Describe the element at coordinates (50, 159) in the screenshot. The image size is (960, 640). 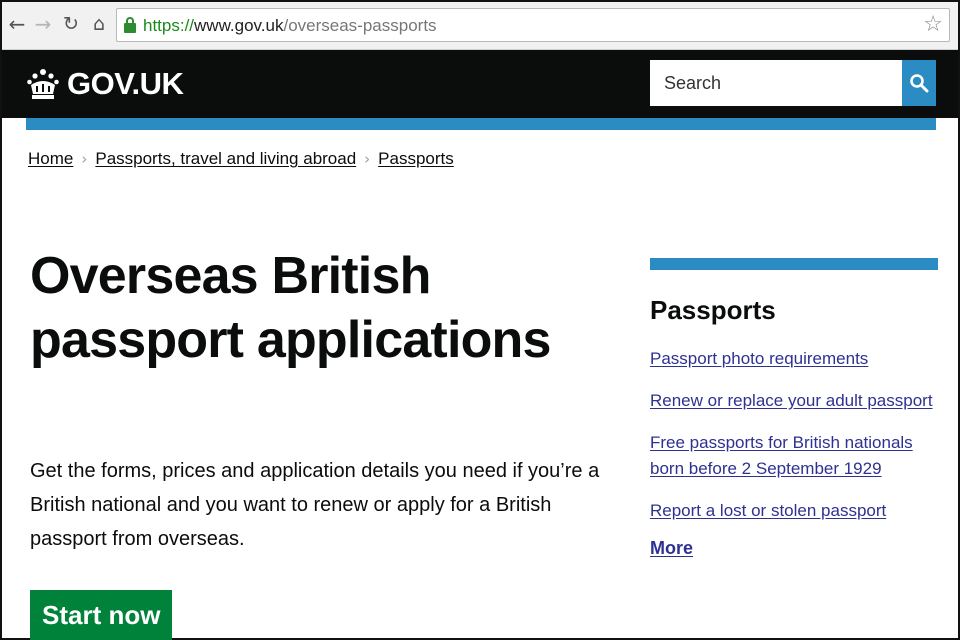
I see `breadcrumb-home: Home` at that location.